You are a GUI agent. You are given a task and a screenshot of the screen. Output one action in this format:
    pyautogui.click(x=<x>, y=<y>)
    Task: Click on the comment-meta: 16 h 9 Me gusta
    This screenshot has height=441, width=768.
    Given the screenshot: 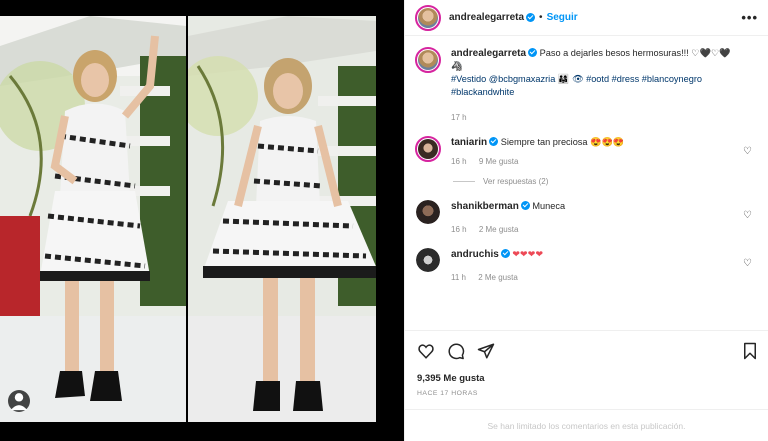 What is the action you would take?
    pyautogui.click(x=593, y=161)
    